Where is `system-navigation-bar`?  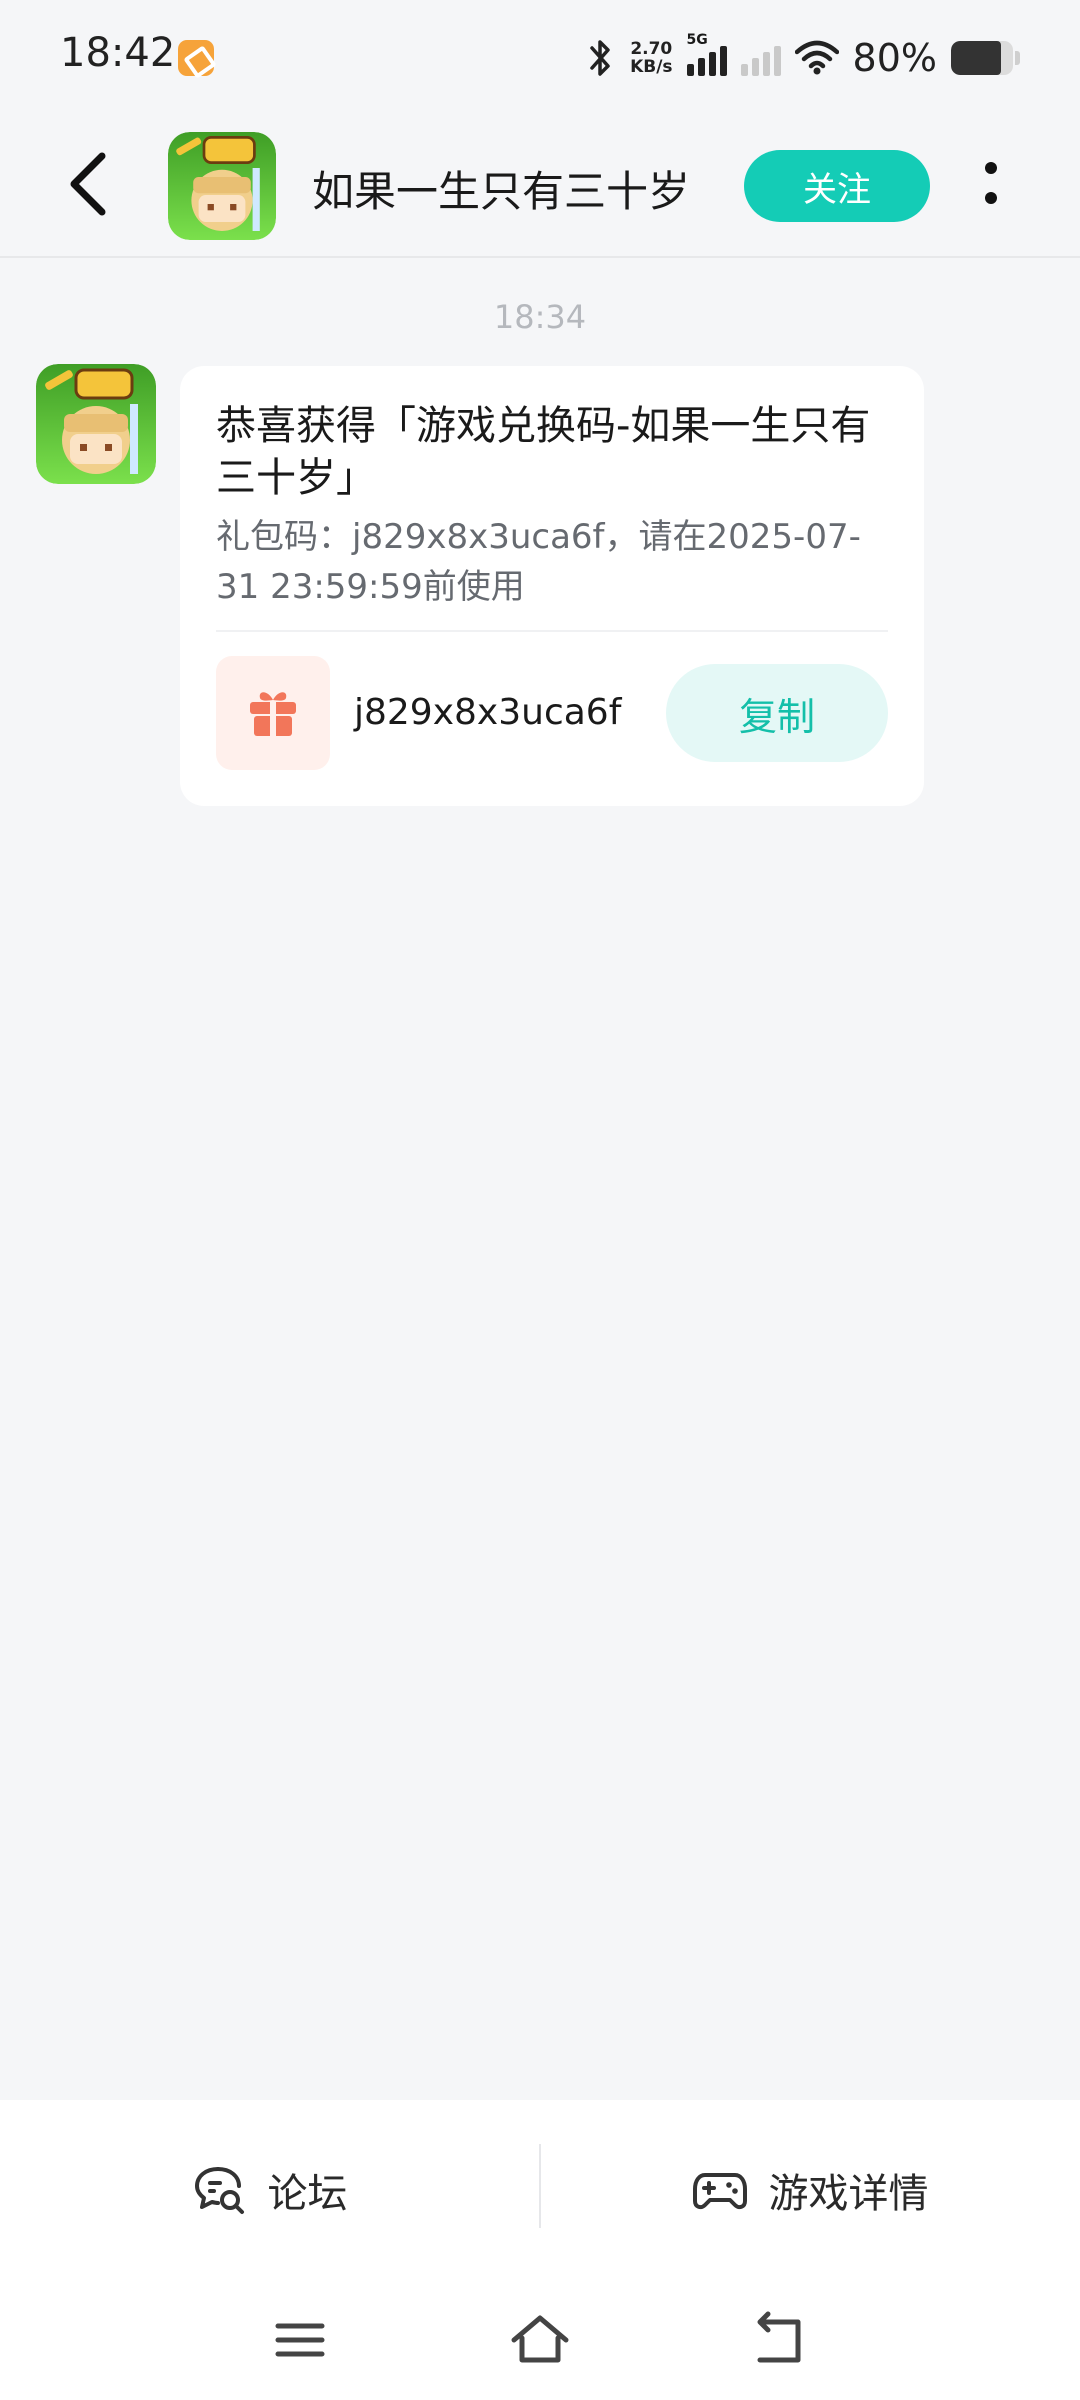 system-navigation-bar is located at coordinates (540, 2340).